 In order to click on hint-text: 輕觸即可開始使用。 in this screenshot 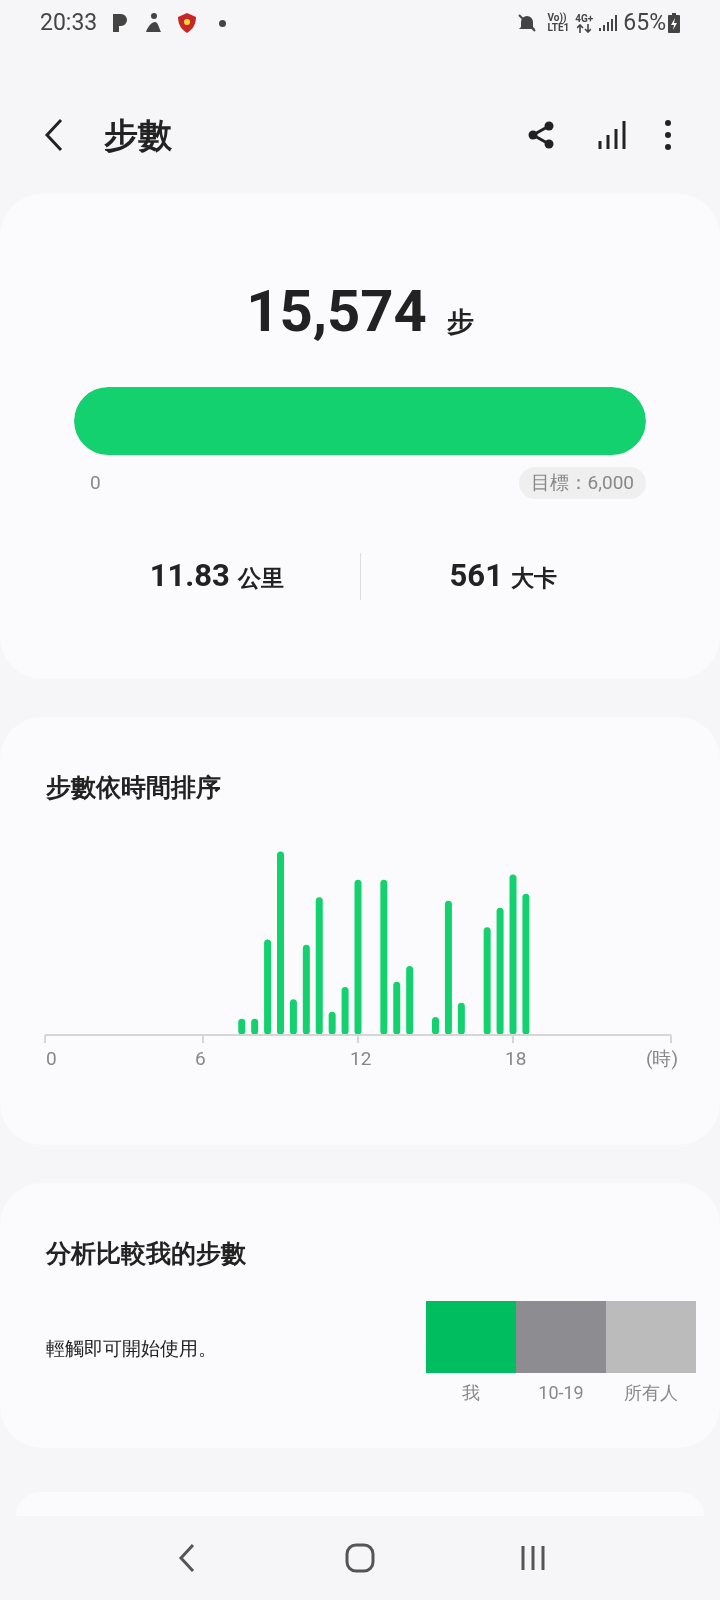, I will do `click(132, 1348)`.